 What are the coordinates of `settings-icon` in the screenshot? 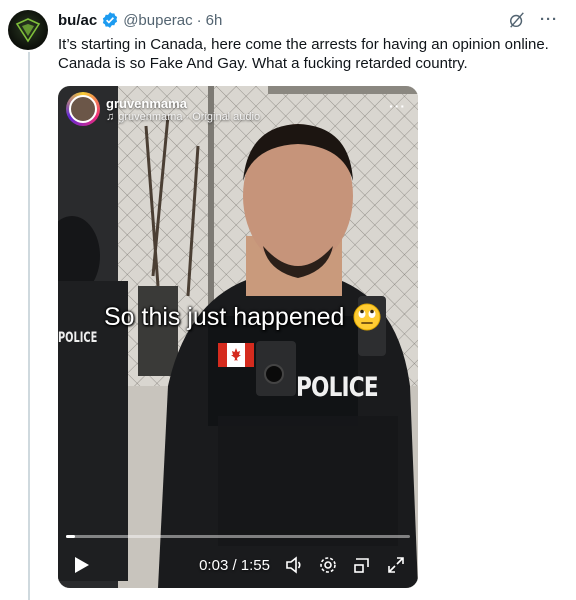 It's located at (328, 565).